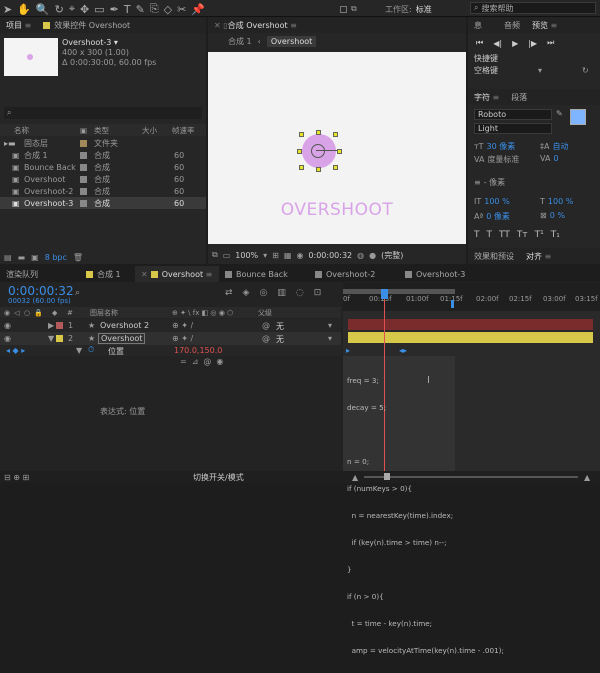 This screenshot has width=600, height=673. I want to click on text-tool-icon: T, so click(127, 9).